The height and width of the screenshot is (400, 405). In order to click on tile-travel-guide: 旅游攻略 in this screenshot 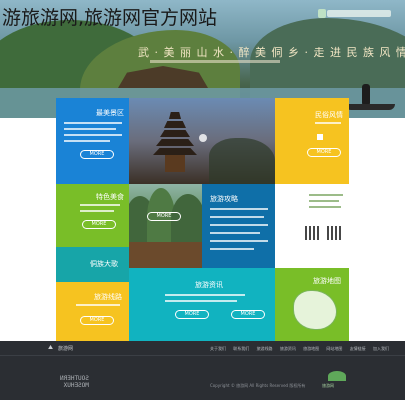, I will do `click(238, 226)`.